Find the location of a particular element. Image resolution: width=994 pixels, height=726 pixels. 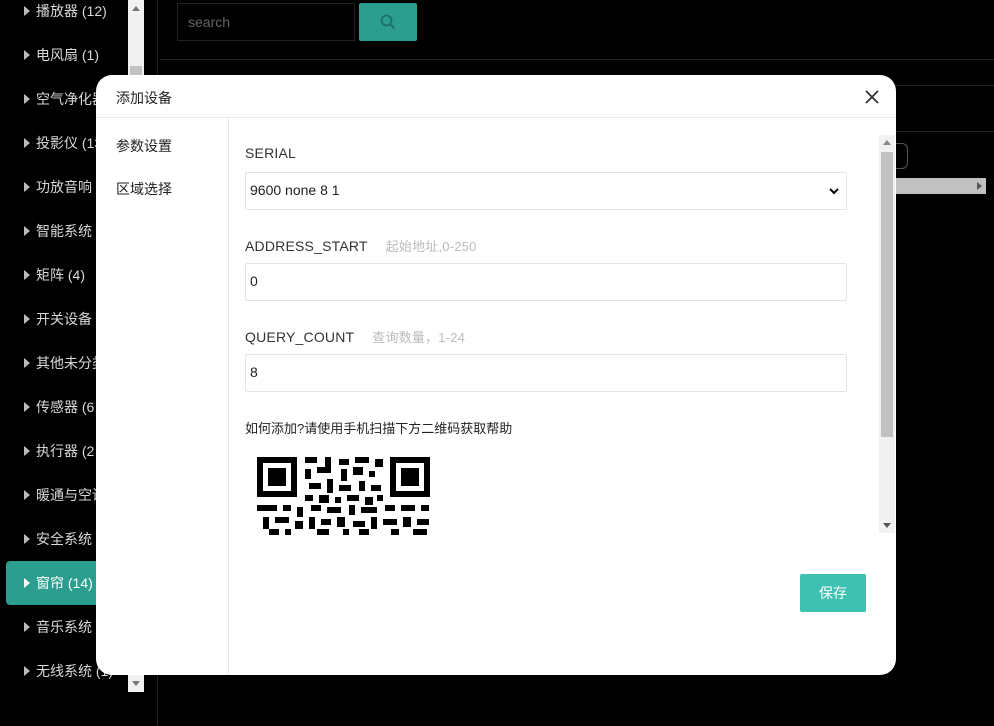

serial-select: 9600 none 8 1 is located at coordinates (546, 191).